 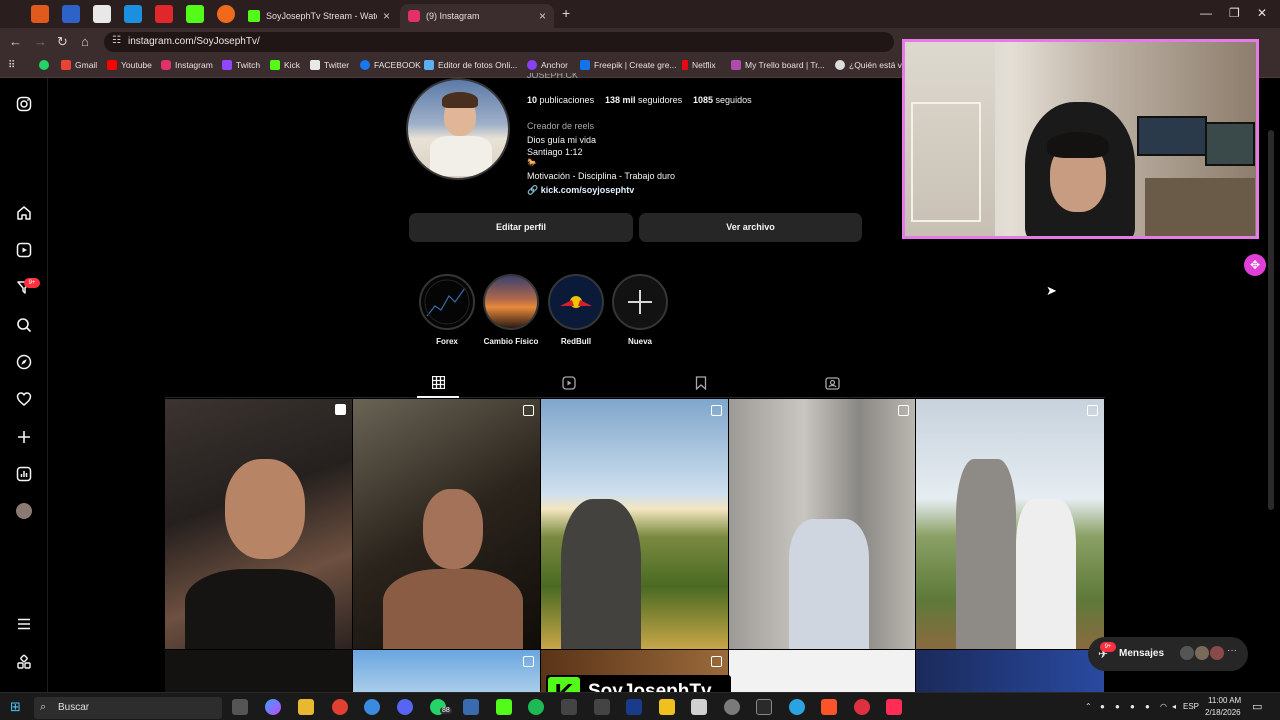 I want to click on tray-chevron-icon: ⌃, so click(x=1088, y=706).